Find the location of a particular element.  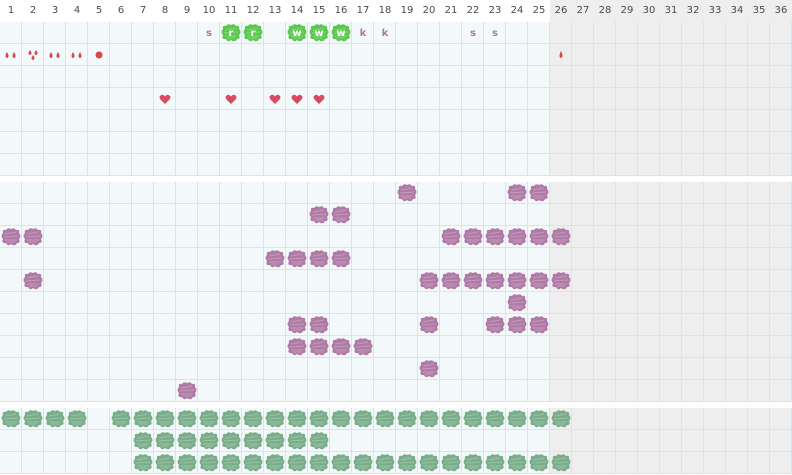

letter-mark: k is located at coordinates (385, 33).